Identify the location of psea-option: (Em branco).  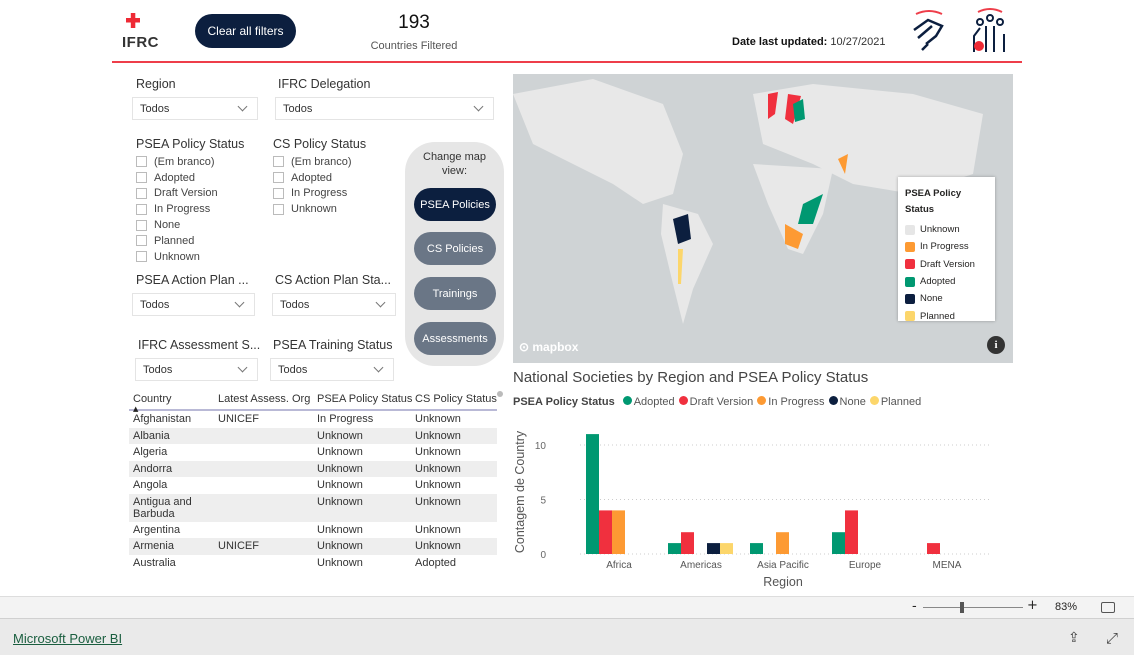
(177, 162).